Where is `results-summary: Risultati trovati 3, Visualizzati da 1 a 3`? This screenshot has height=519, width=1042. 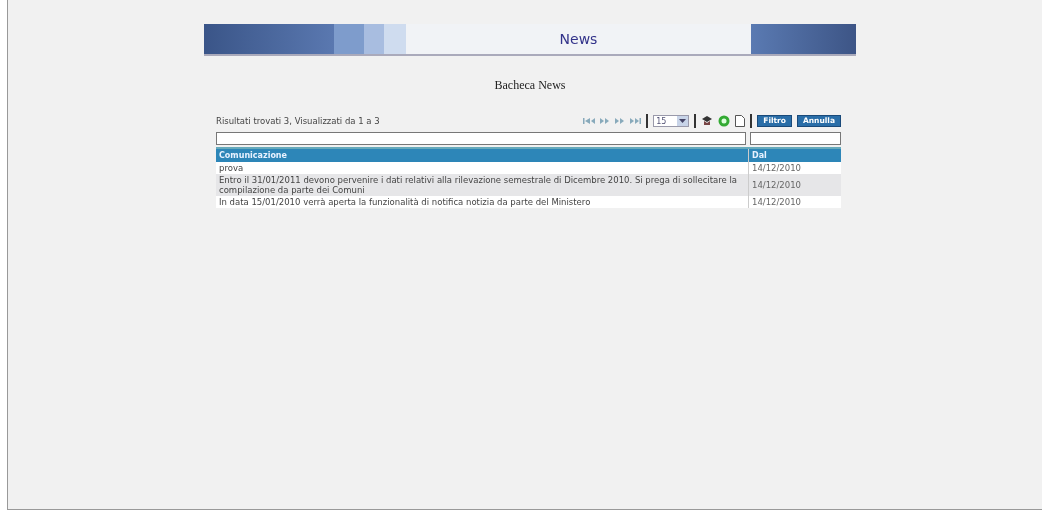
results-summary: Risultati trovati 3, Visualizzati da 1 a 3 is located at coordinates (298, 121).